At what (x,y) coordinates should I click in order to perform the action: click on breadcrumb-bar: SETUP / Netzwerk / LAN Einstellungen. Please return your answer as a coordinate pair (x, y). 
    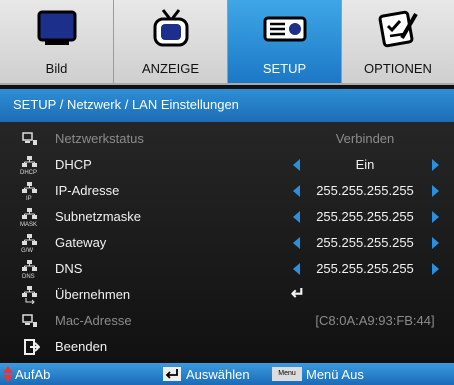
    Looking at the image, I should click on (227, 105).